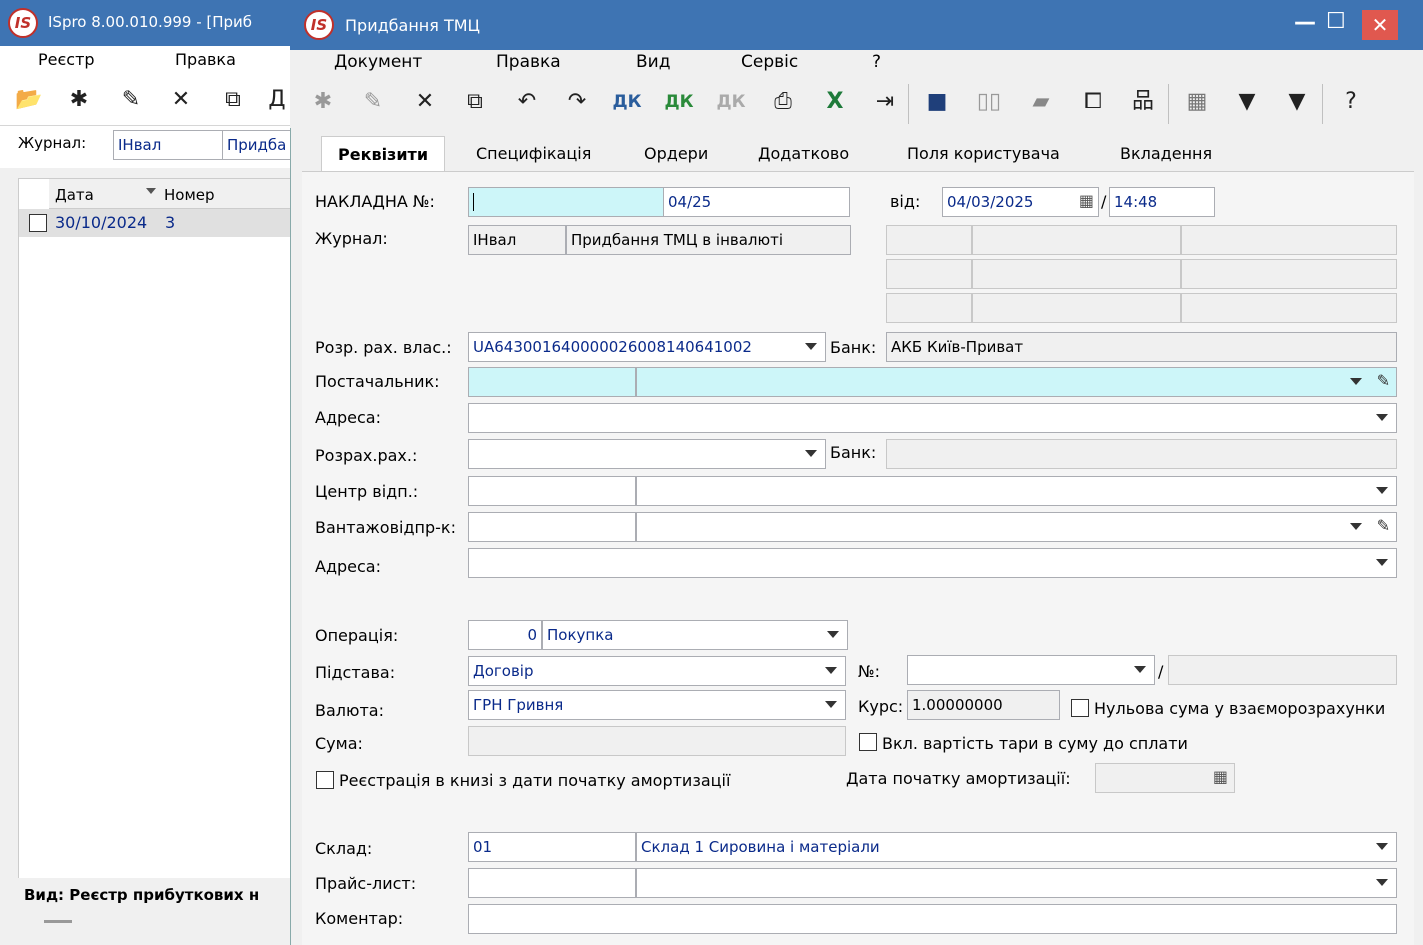  I want to click on account-select, so click(647, 454).